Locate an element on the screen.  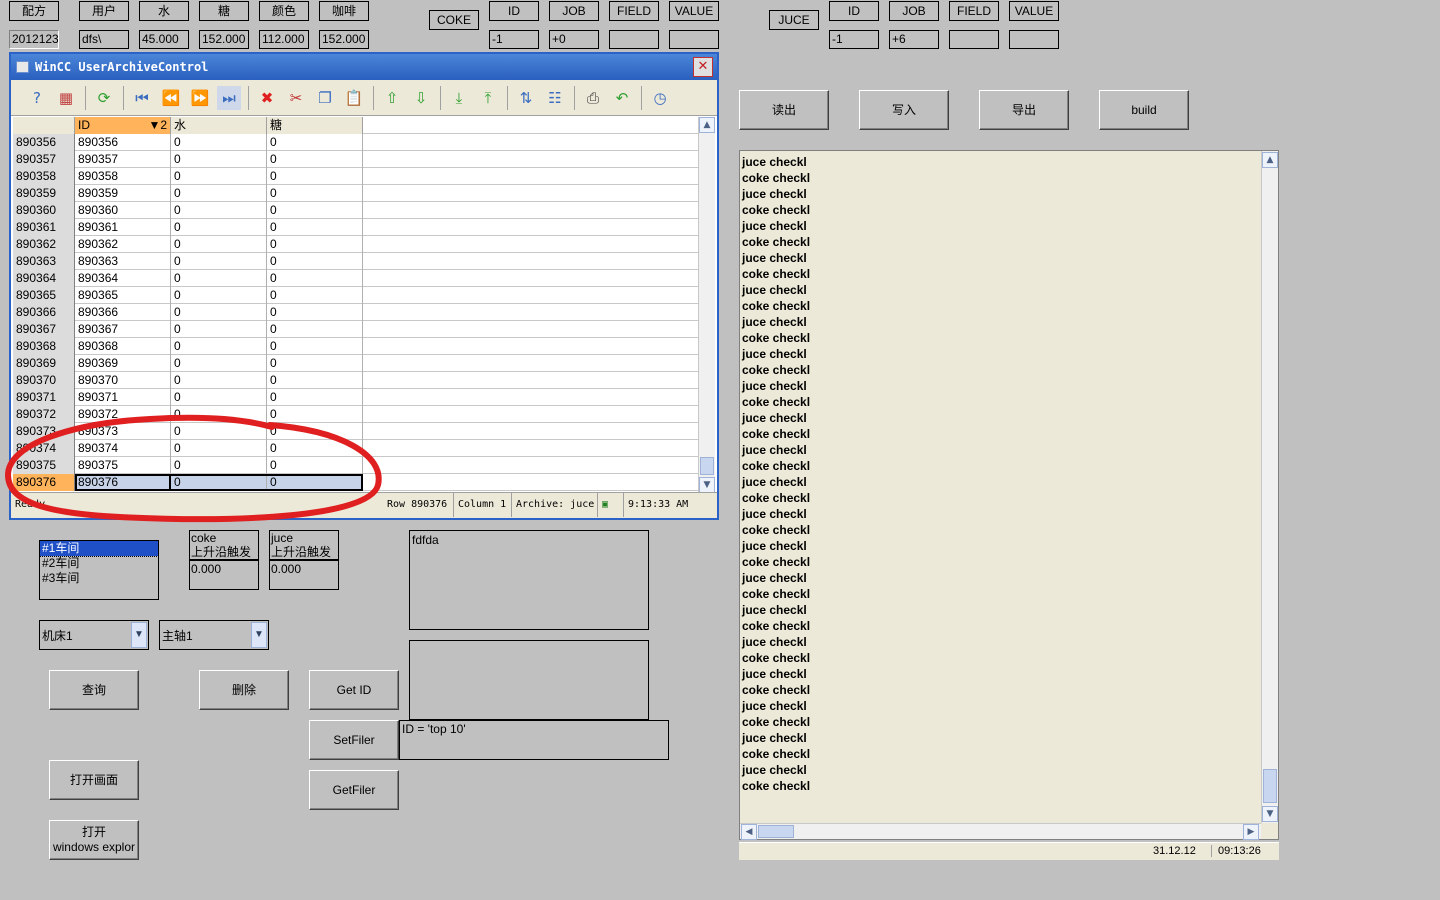
table-row: 890371 890371 0 0 is located at coordinates (355, 397).